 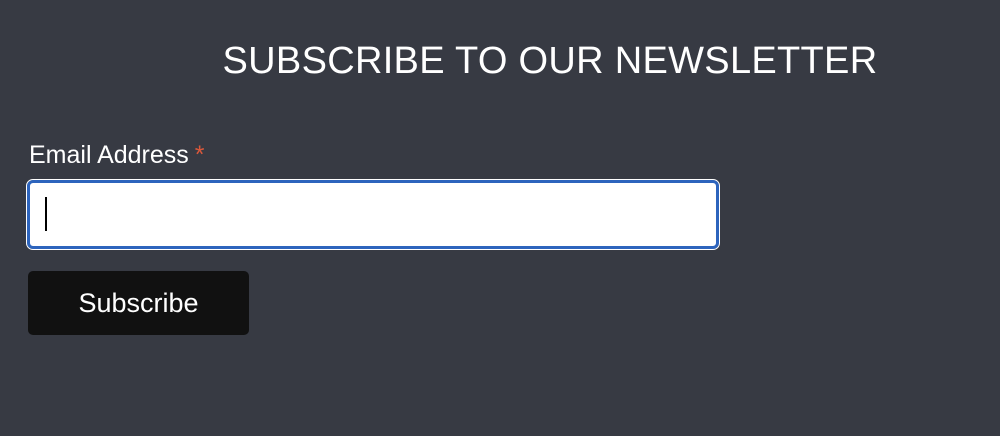 What do you see at coordinates (138, 303) in the screenshot?
I see `subscribe-button: Subscribe` at bounding box center [138, 303].